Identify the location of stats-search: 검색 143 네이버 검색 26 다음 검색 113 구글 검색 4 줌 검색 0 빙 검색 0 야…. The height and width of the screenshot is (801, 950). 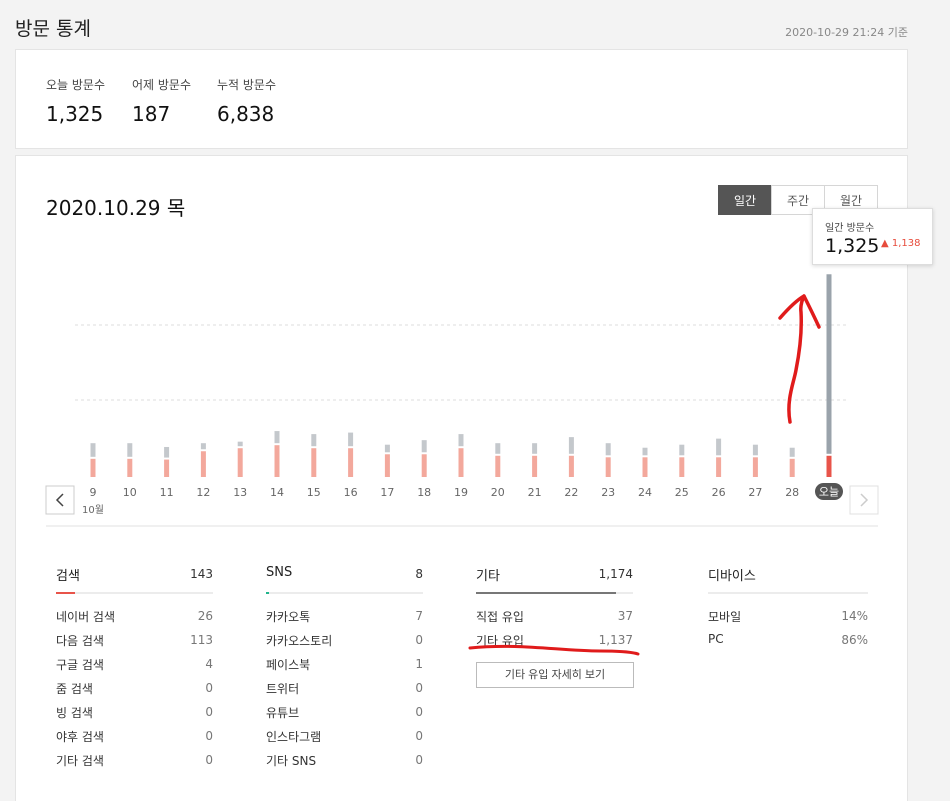
(134, 667).